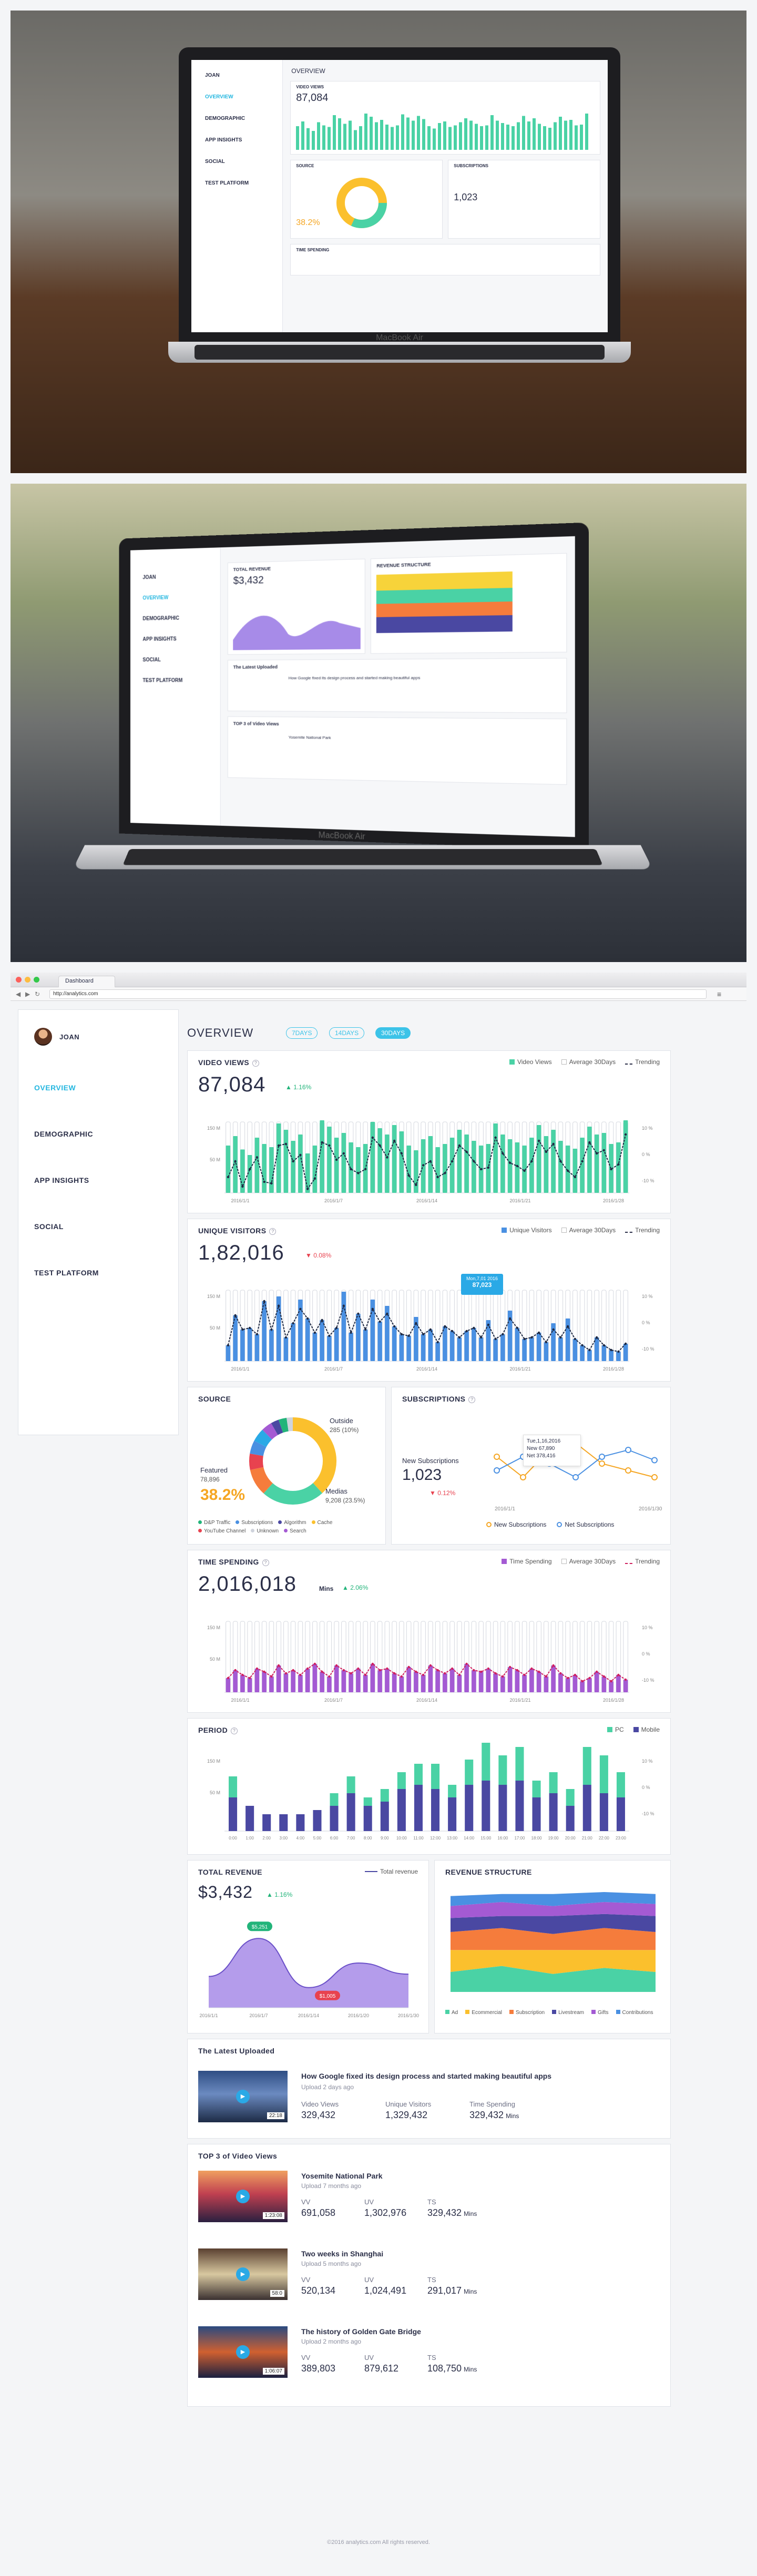 This screenshot has width=757, height=2576. What do you see at coordinates (516, 1524) in the screenshot?
I see `legend-item: New Subscriptions` at bounding box center [516, 1524].